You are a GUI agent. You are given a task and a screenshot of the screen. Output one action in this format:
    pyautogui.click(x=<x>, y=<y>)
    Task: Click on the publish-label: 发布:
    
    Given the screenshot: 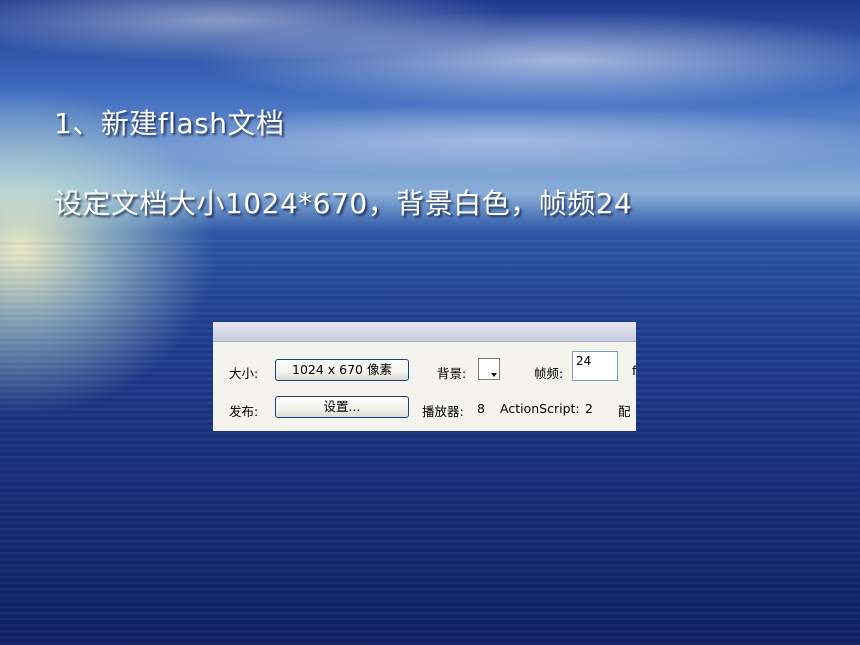 What is the action you would take?
    pyautogui.click(x=244, y=411)
    